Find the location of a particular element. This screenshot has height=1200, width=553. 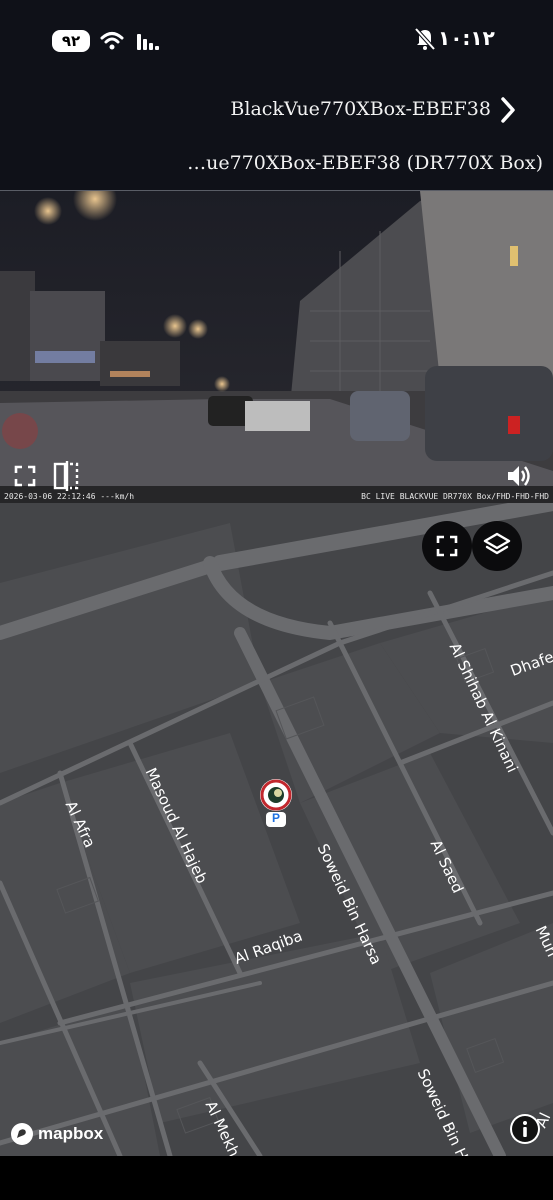

clock: ١٠:١٢ is located at coordinates (466, 38).